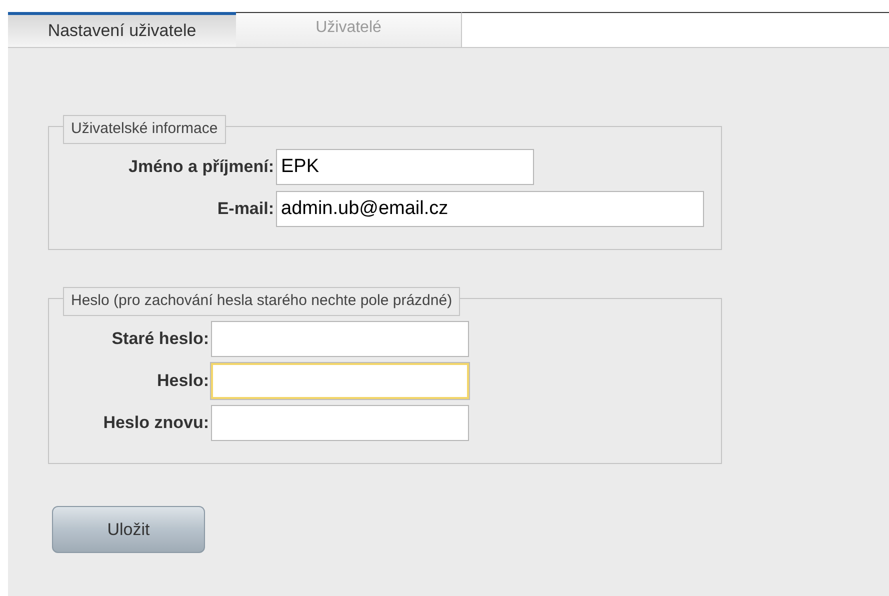  I want to click on field-label: Heslo:, so click(183, 381).